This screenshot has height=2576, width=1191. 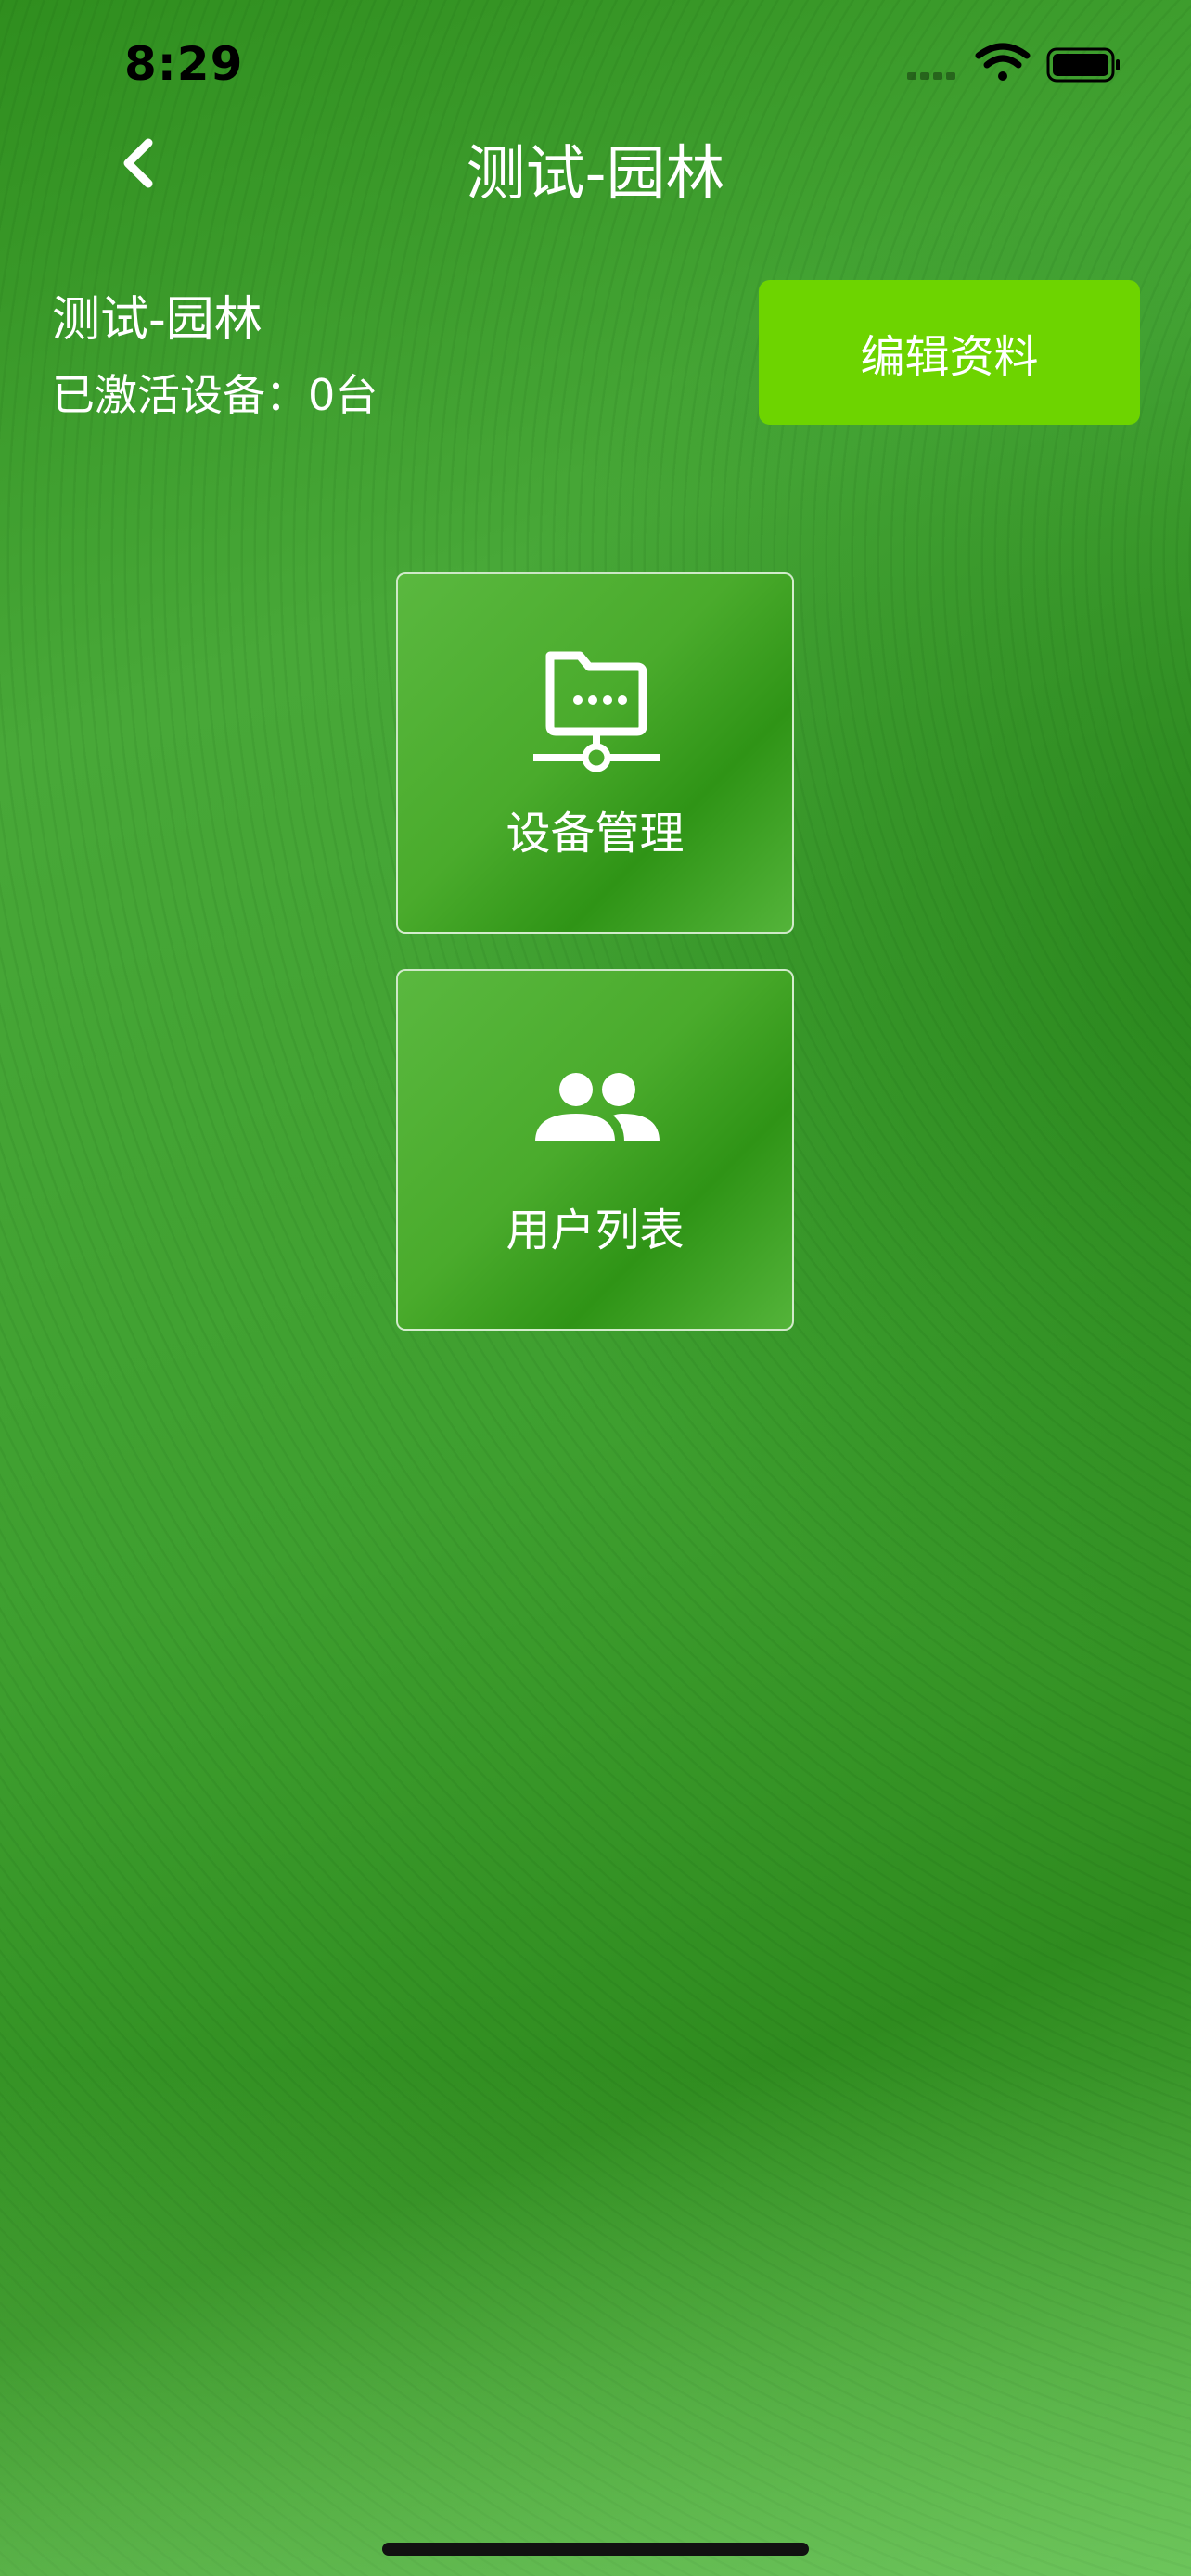 I want to click on org-name: 测试-园林, so click(x=157, y=320).